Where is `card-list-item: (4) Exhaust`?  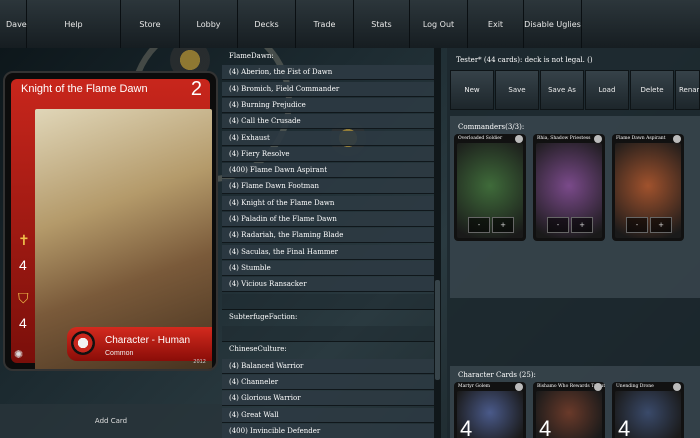 card-list-item: (4) Exhaust is located at coordinates (328, 138).